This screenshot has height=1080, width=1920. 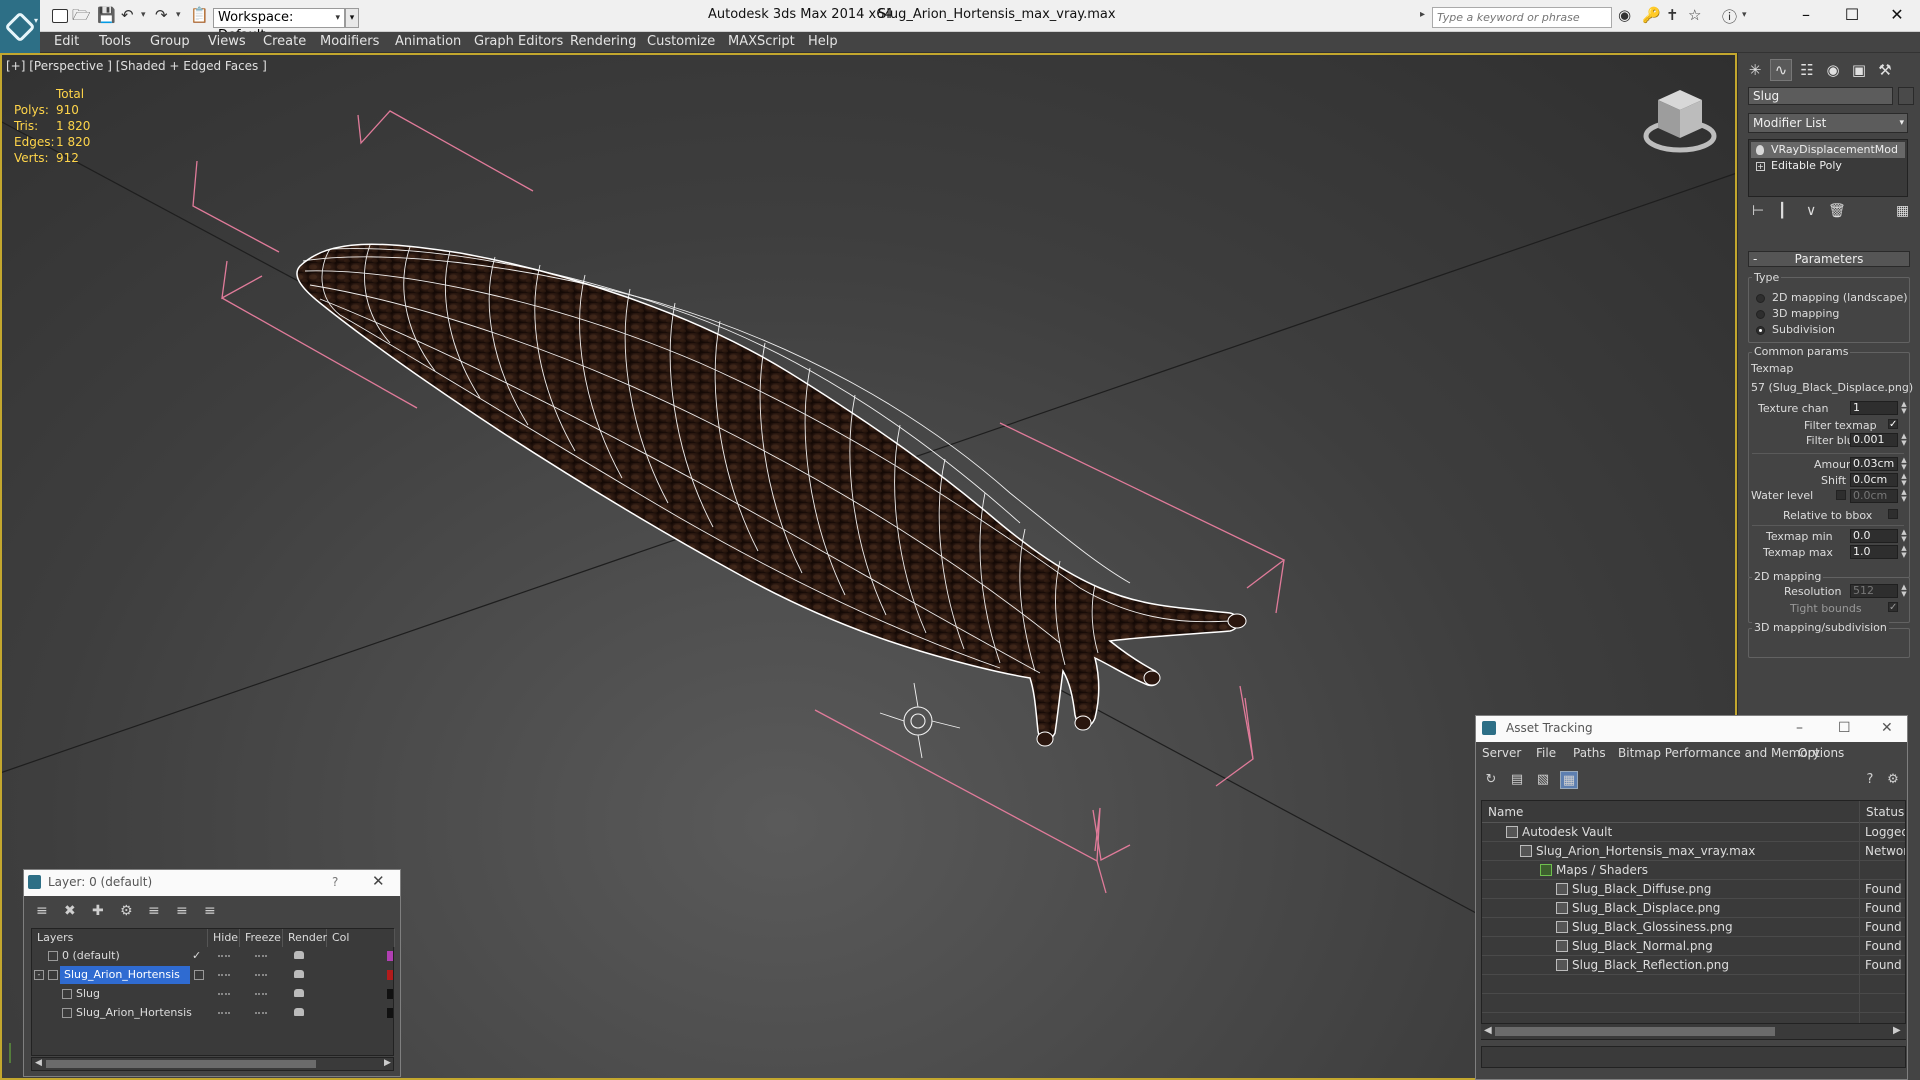 What do you see at coordinates (761, 41) in the screenshot?
I see `menu-maxscript: MAXScript` at bounding box center [761, 41].